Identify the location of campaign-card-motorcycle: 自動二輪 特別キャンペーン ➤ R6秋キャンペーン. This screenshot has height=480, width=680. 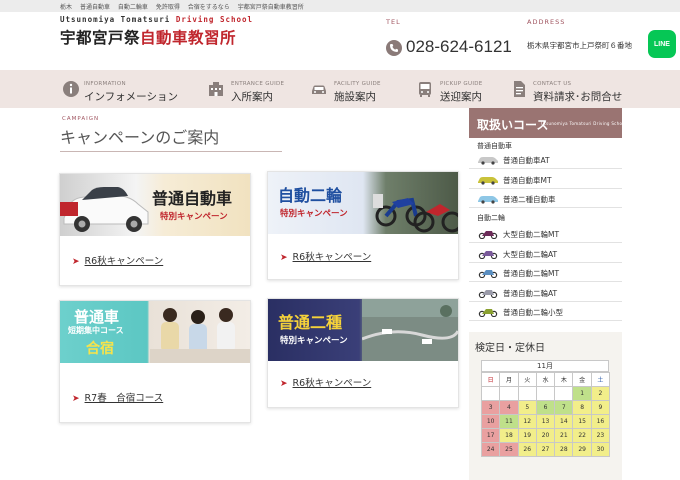
(363, 225).